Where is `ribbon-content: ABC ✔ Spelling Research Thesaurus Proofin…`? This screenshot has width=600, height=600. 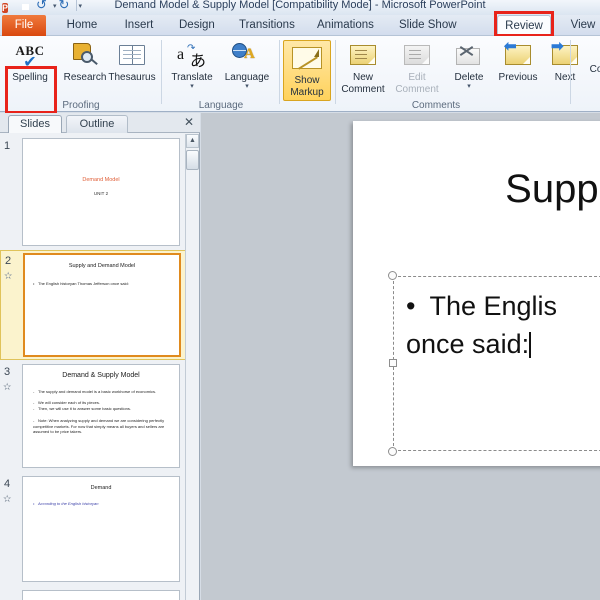
ribbon-content: ABC ✔ Spelling Research Thesaurus Proofin… is located at coordinates (300, 75).